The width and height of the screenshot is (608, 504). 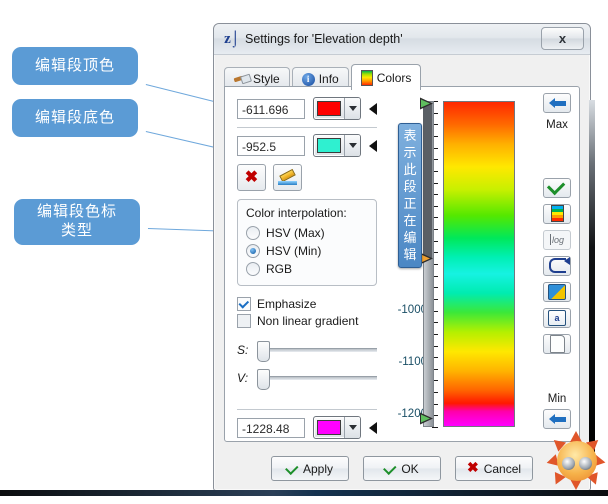 I want to click on radio-hsv-max: HSV (Max), so click(x=307, y=233).